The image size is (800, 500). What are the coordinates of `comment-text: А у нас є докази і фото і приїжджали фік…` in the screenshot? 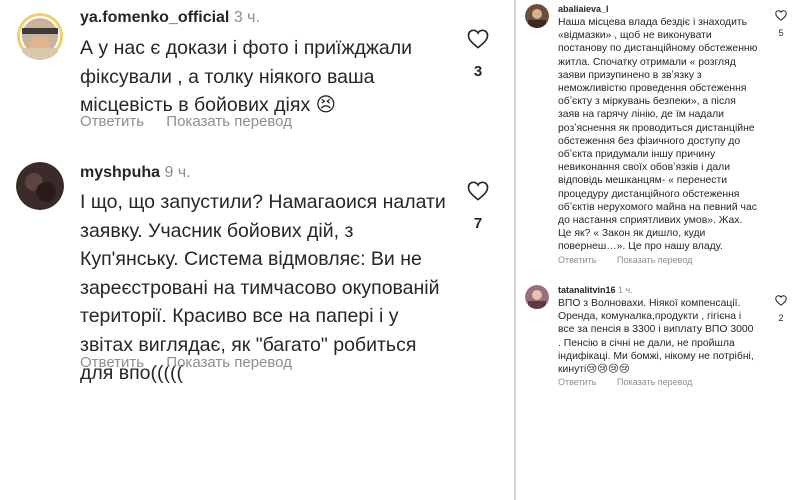 It's located at (246, 76).